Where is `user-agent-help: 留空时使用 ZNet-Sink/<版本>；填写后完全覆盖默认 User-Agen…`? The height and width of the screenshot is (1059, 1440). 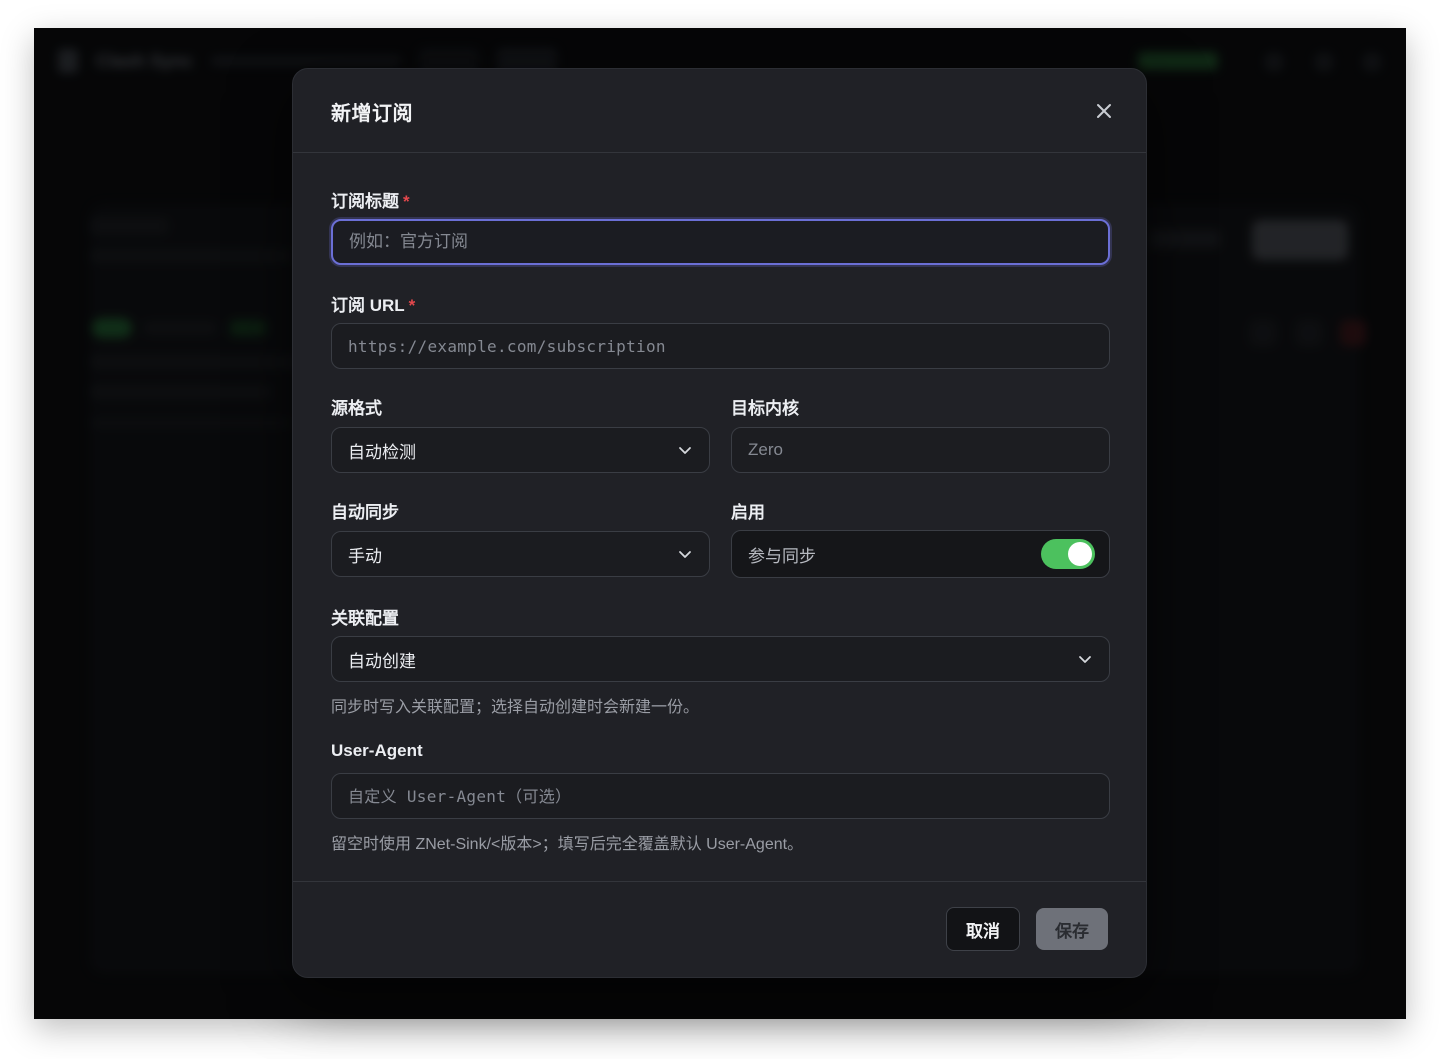
user-agent-help: 留空时使用 ZNet-Sink/<版本>；填写后完全覆盖默认 User-Agen… is located at coordinates (567, 844).